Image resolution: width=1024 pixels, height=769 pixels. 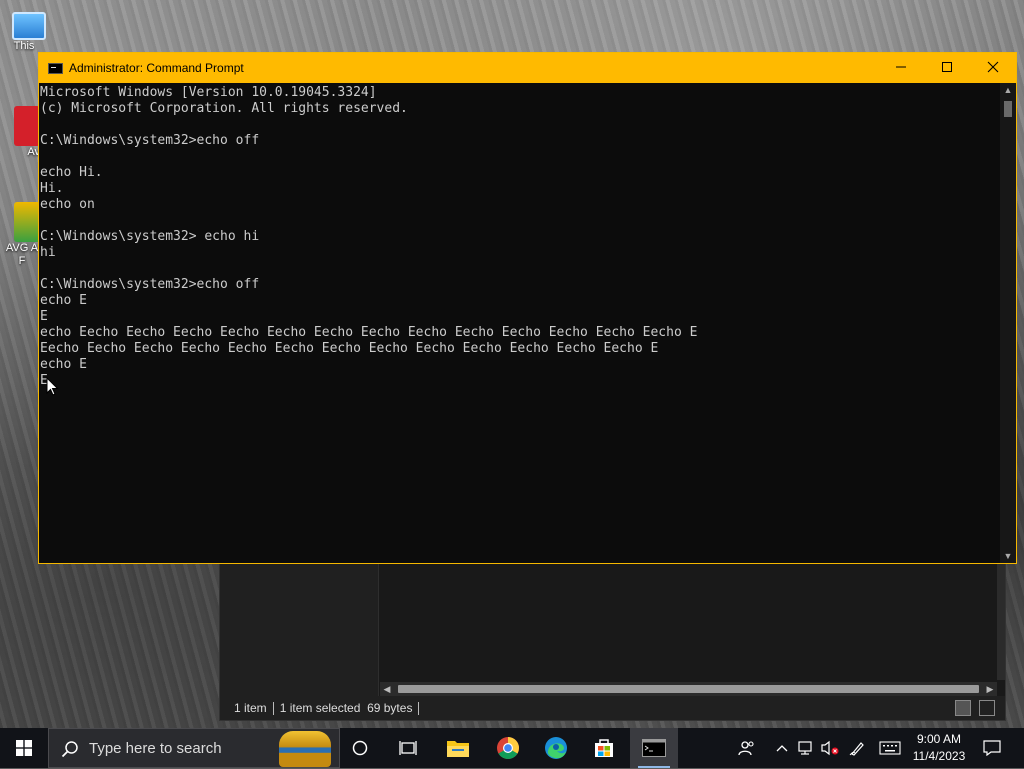 What do you see at coordinates (1001, 620) in the screenshot?
I see `vertical-scrollbar` at bounding box center [1001, 620].